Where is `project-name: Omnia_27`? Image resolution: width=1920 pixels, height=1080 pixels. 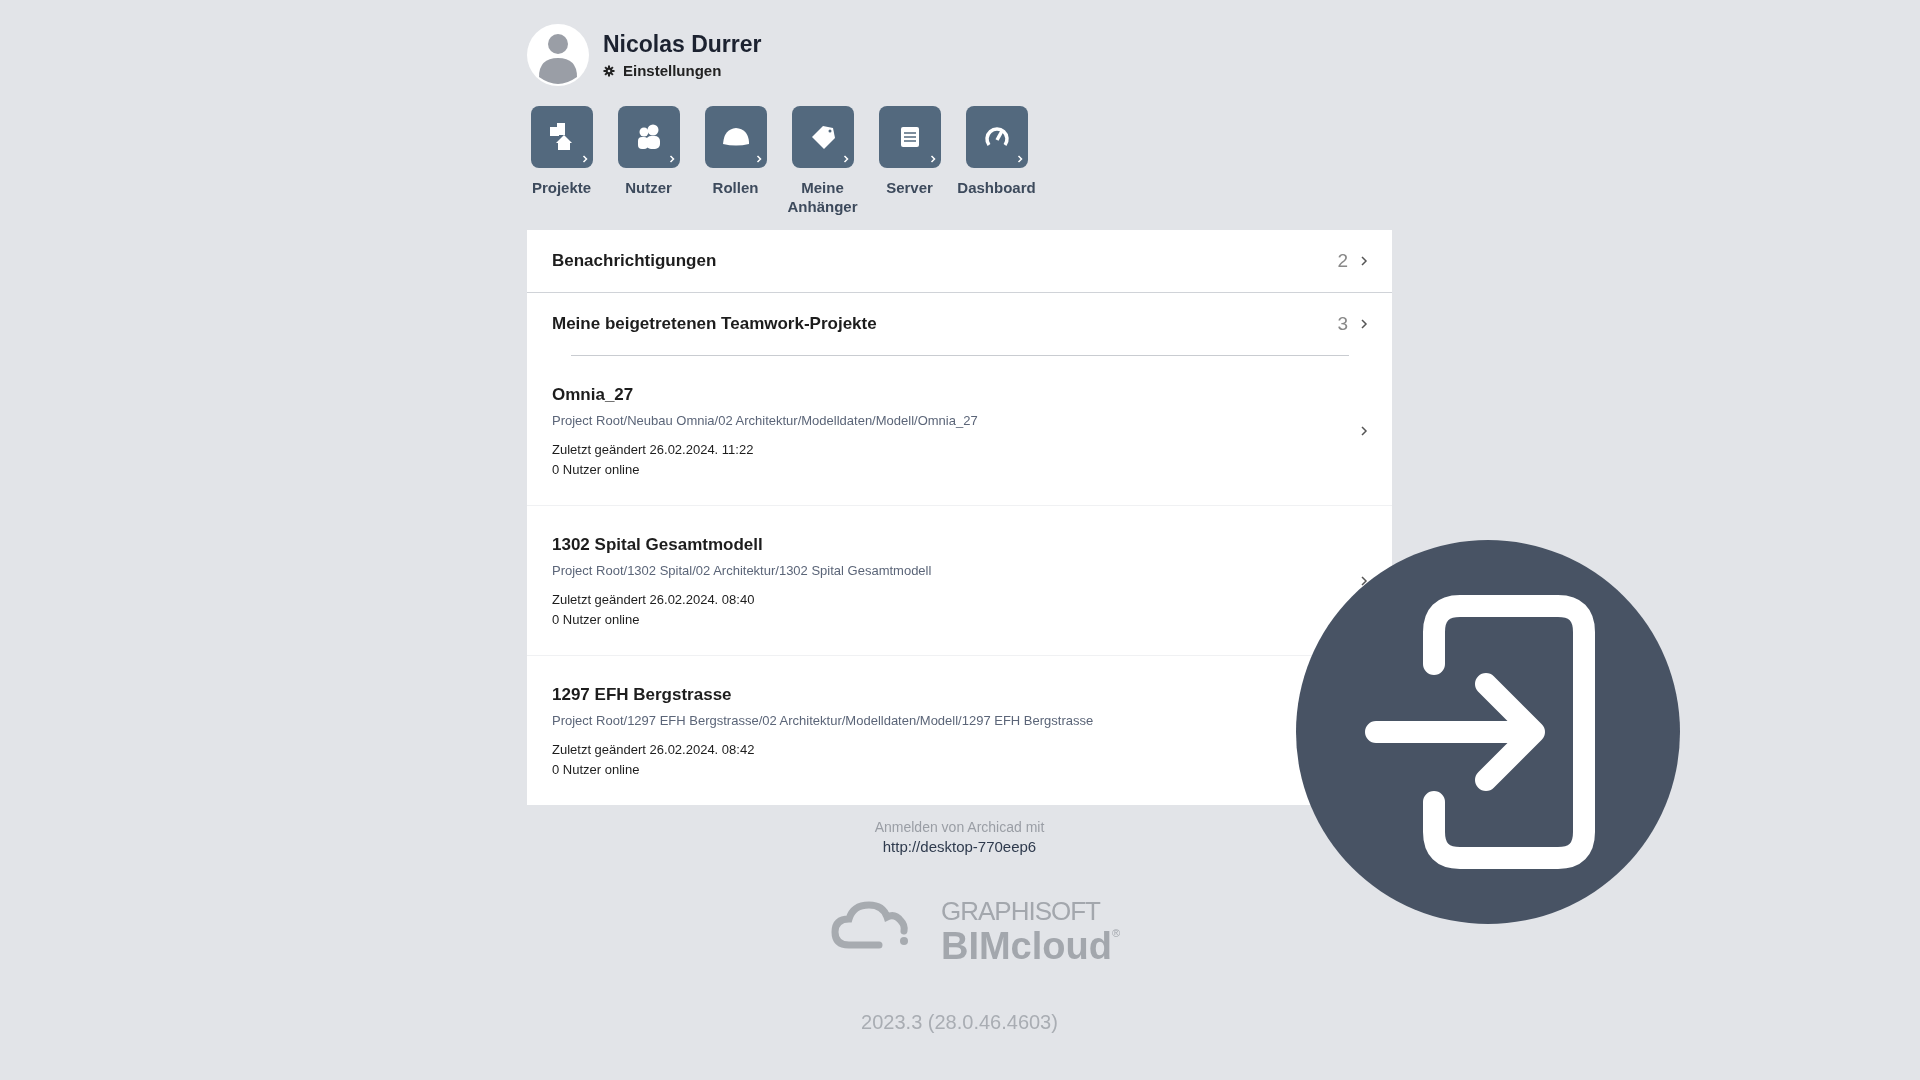 project-name: Omnia_27 is located at coordinates (593, 394).